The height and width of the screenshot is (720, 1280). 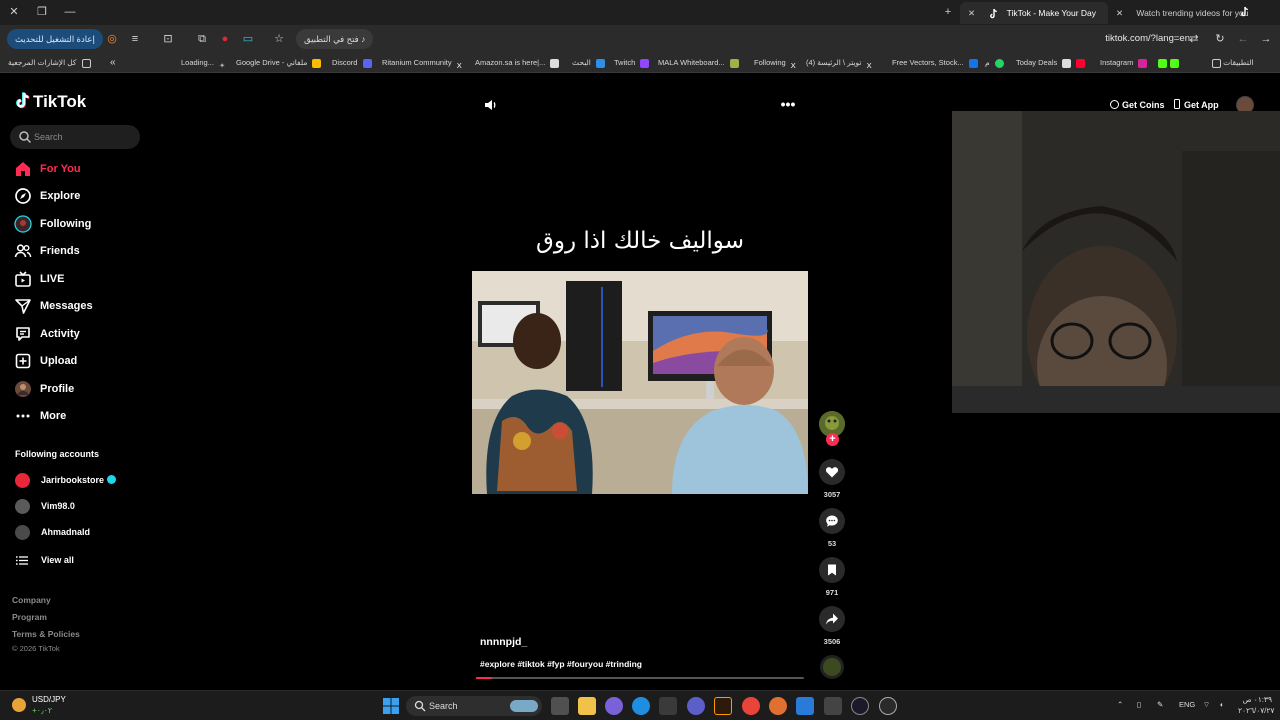 I want to click on bookmark-today-deals: Today Deals, so click(x=1051, y=63).